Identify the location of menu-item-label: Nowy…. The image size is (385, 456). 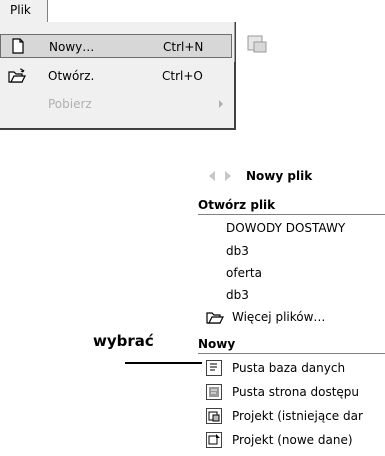
(72, 47).